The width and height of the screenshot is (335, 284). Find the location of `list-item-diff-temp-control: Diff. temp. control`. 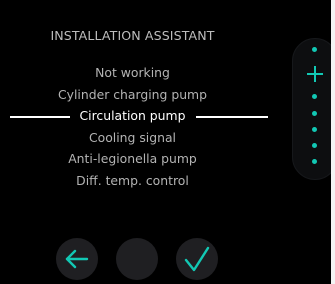

list-item-diff-temp-control: Diff. temp. control is located at coordinates (132, 181).